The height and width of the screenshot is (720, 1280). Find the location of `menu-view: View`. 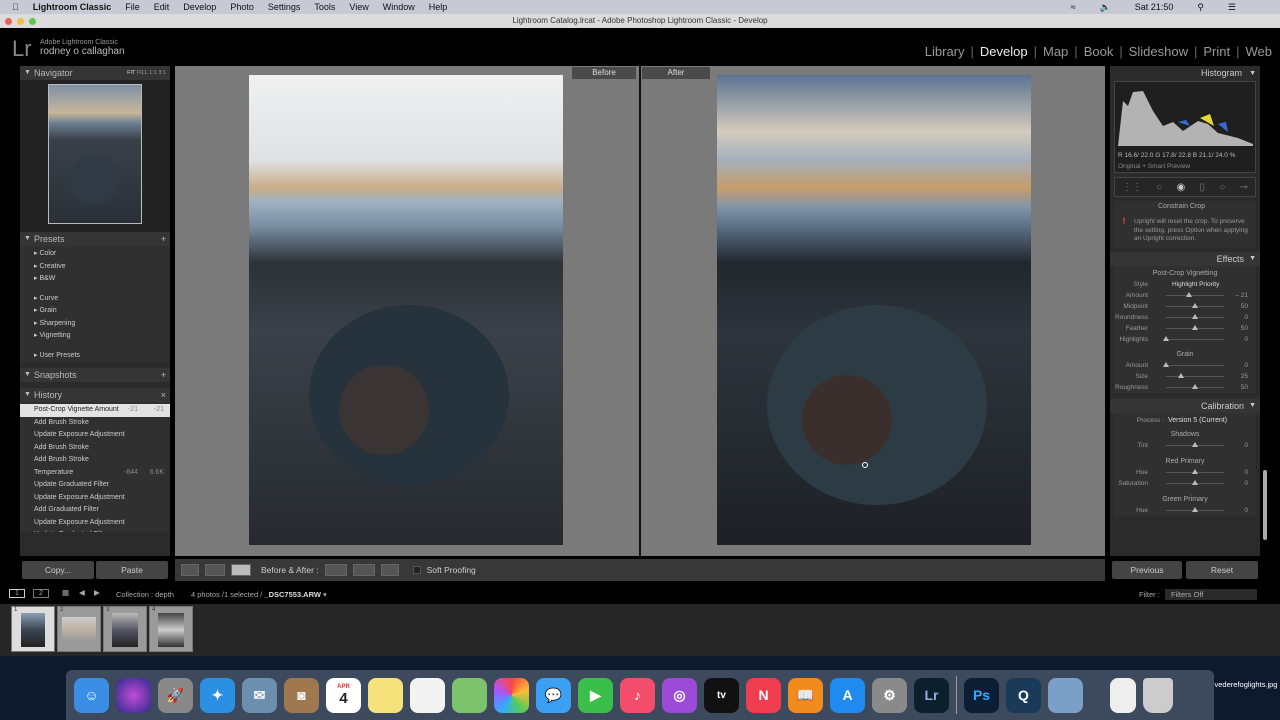

menu-view: View is located at coordinates (358, 7).